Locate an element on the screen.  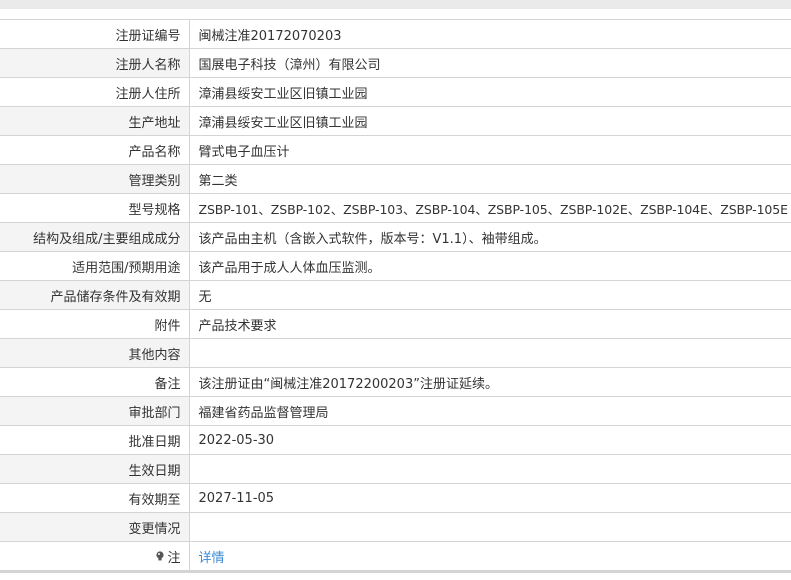
note-label: 注 is located at coordinates (168, 556).